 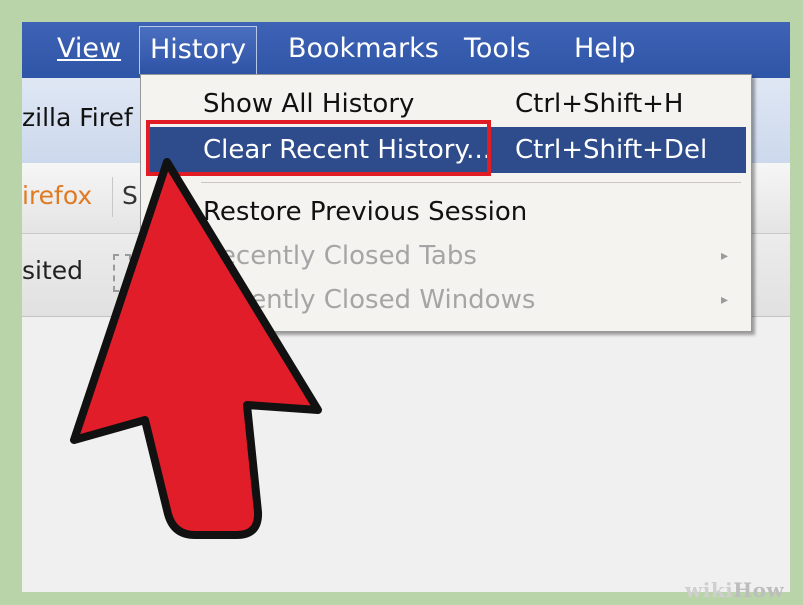 What do you see at coordinates (759, 590) in the screenshot?
I see `watermark-how: How` at bounding box center [759, 590].